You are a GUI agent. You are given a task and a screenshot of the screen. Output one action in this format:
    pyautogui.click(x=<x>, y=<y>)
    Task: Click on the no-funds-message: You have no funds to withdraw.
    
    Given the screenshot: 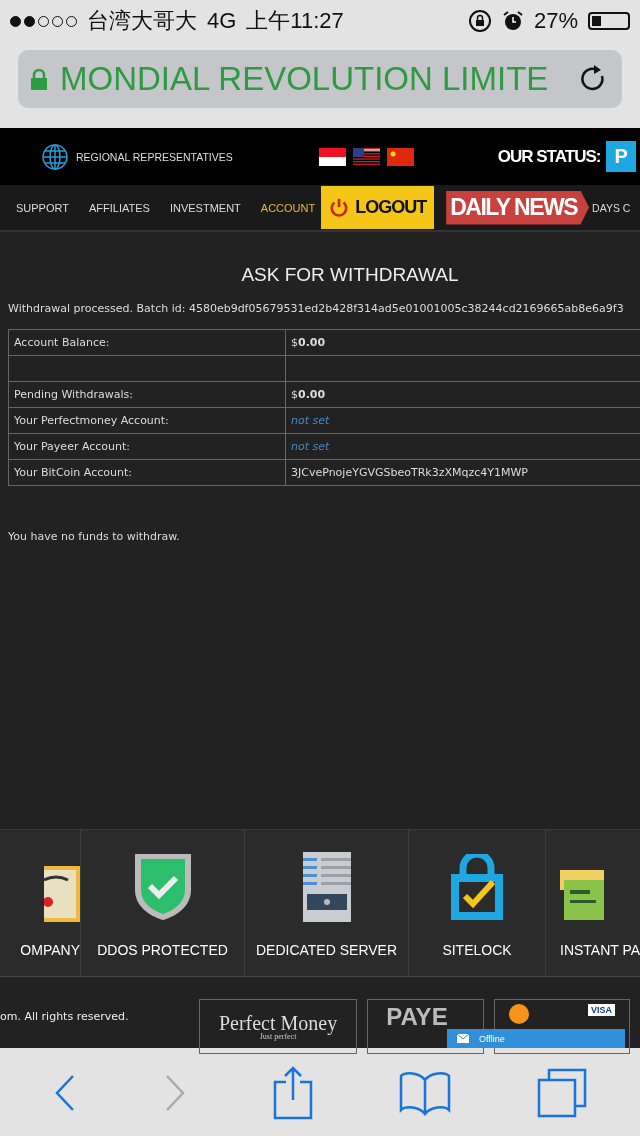 What is the action you would take?
    pyautogui.click(x=94, y=536)
    